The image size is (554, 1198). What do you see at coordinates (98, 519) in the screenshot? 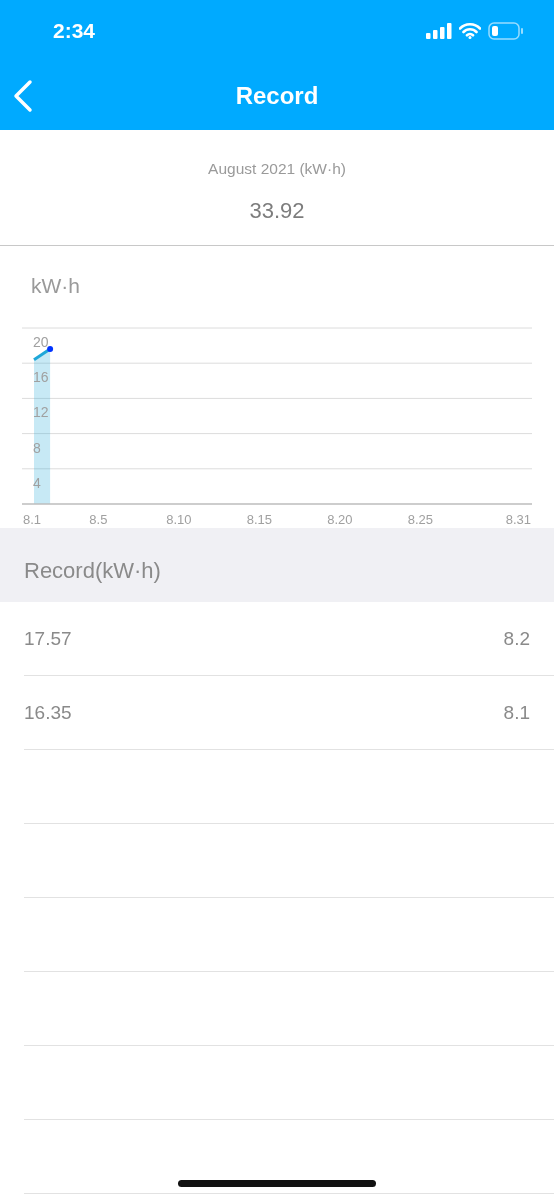
I see `x-tick-label: 8.5` at bounding box center [98, 519].